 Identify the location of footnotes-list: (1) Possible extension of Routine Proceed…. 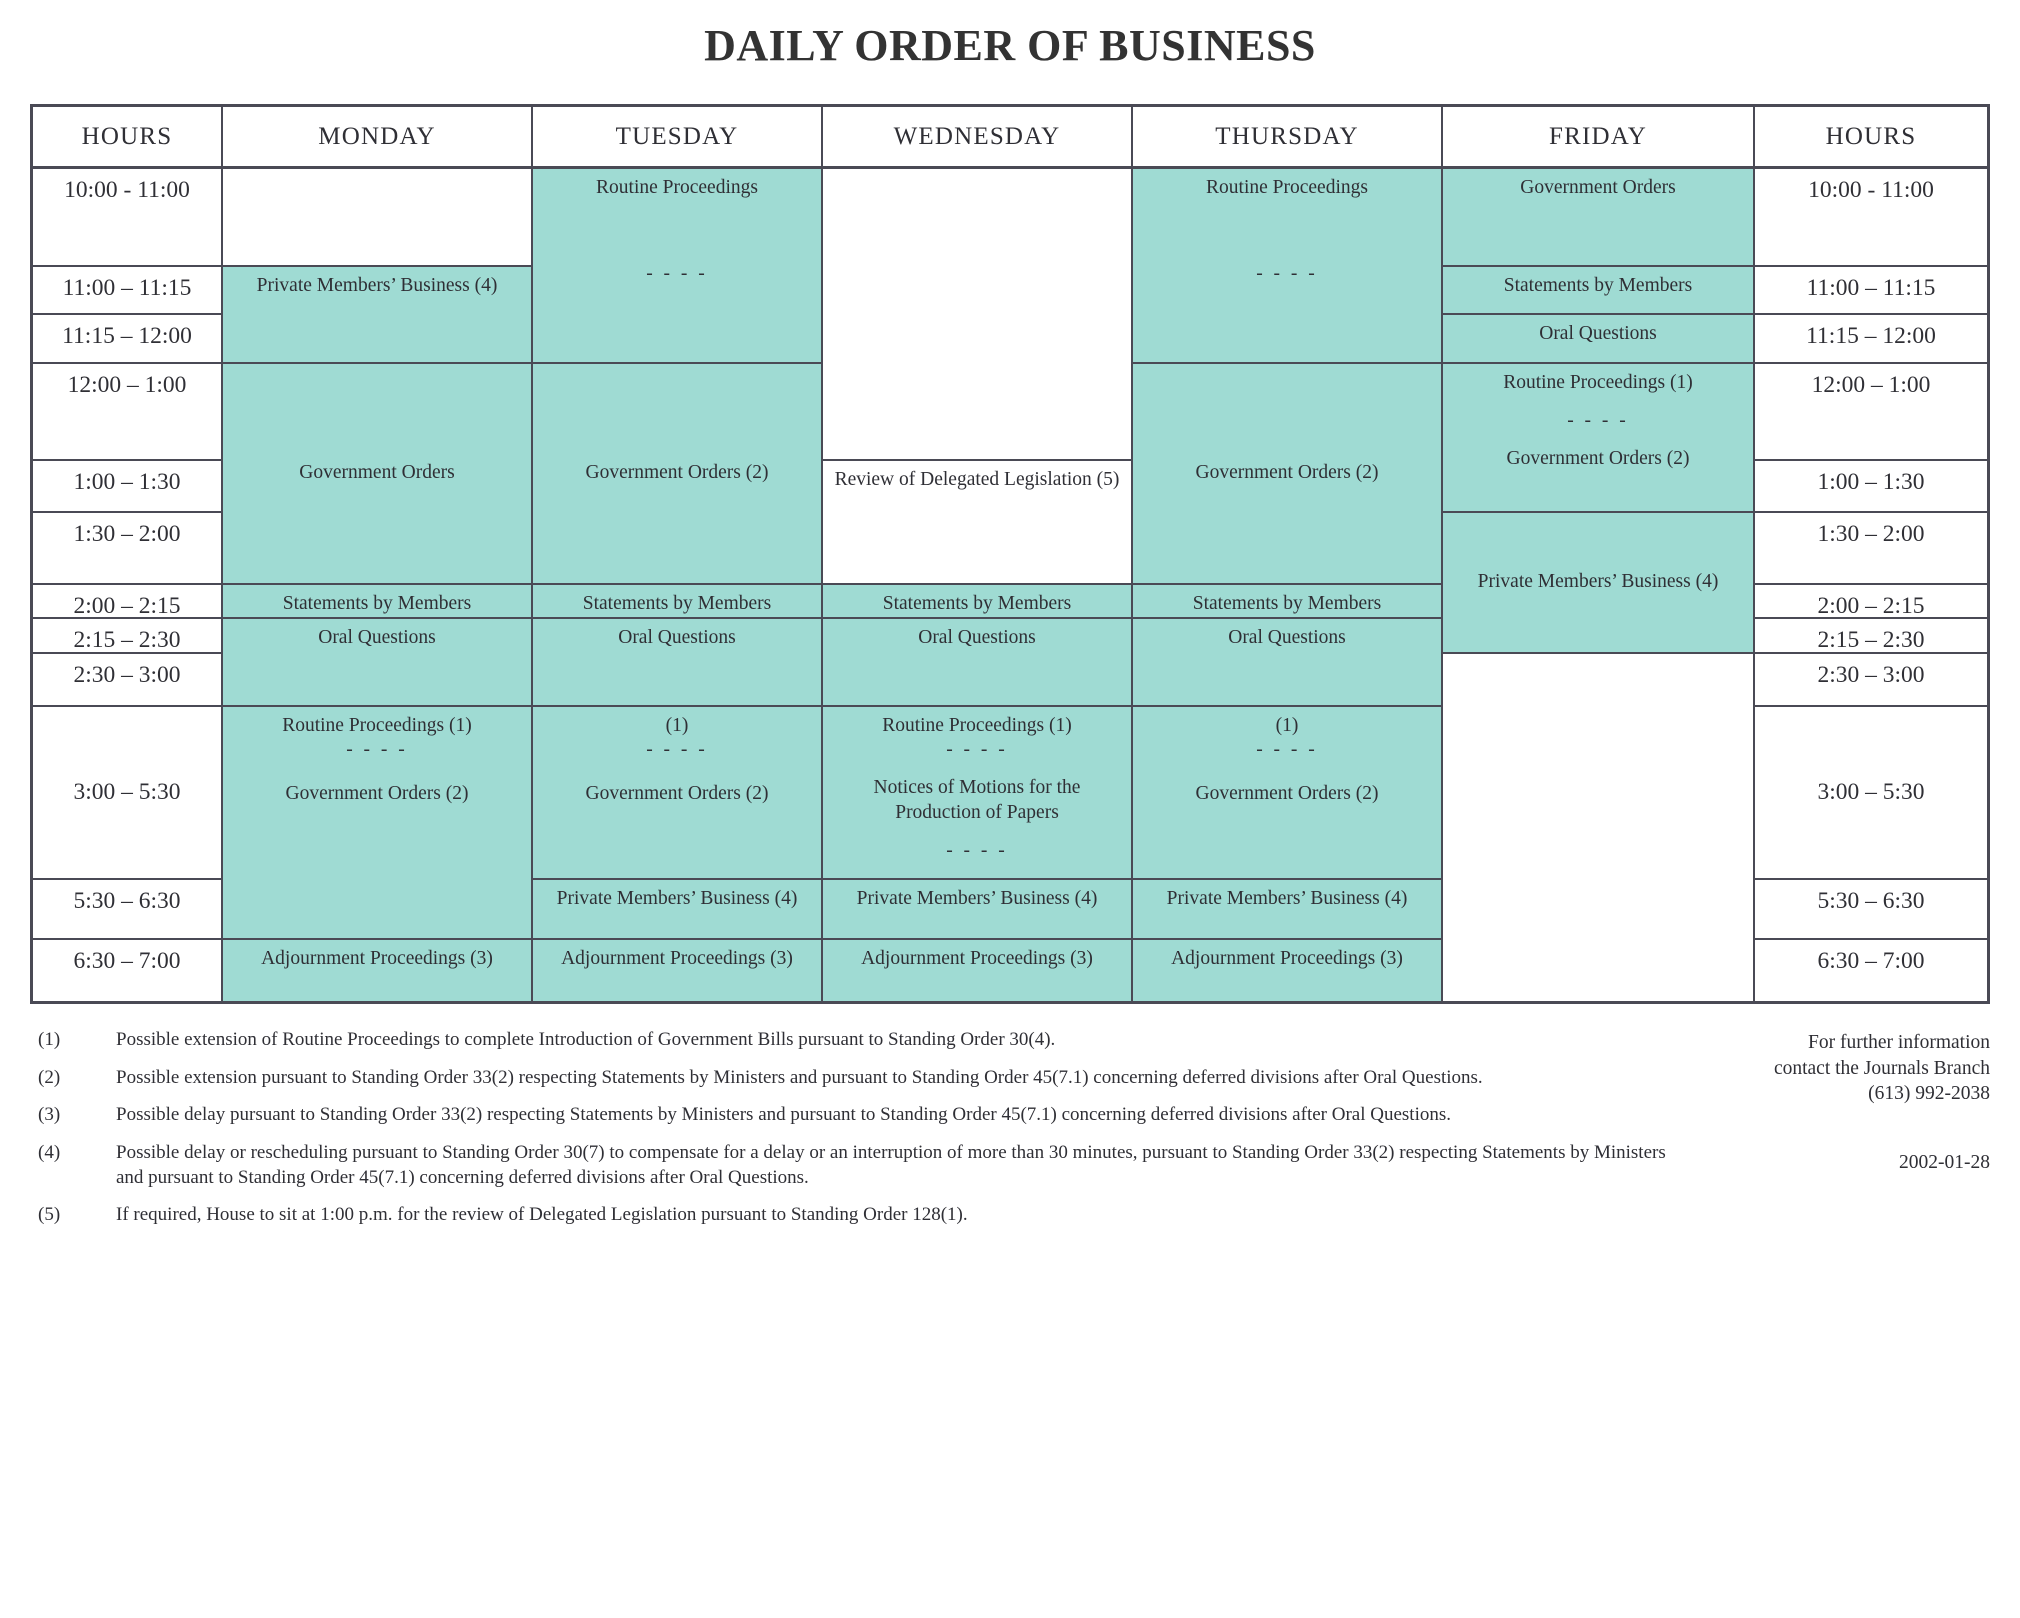
(853, 1134).